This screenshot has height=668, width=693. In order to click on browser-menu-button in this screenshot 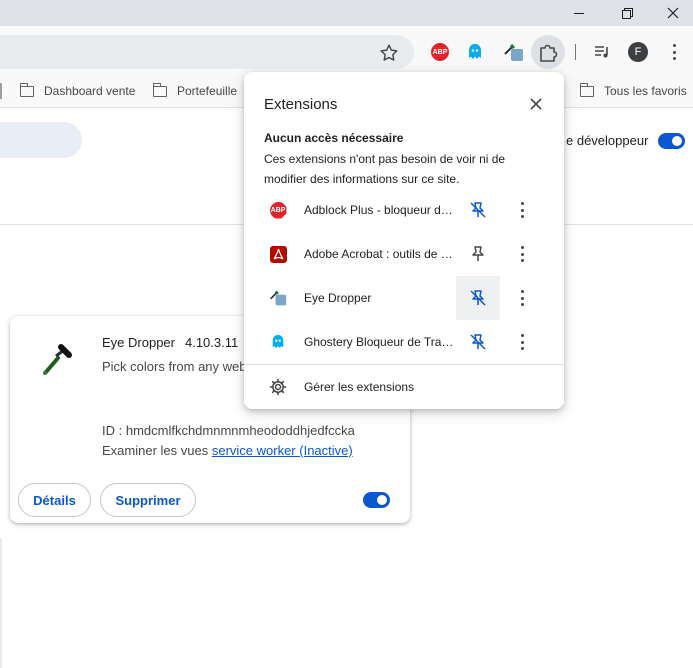, I will do `click(674, 52)`.